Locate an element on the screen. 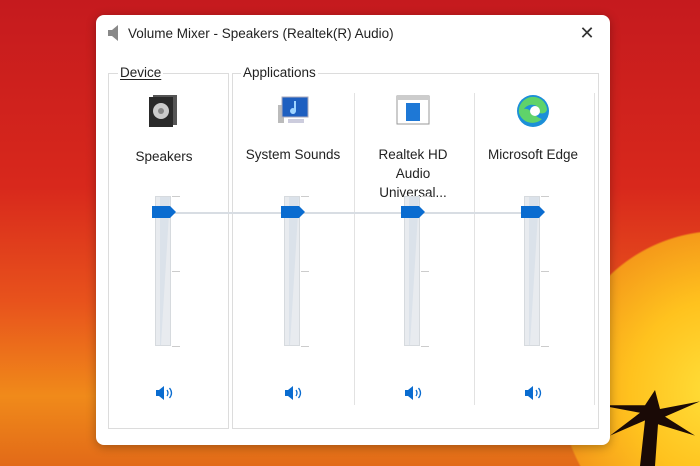 The height and width of the screenshot is (466, 700). app-name: System Sounds is located at coordinates (293, 154).